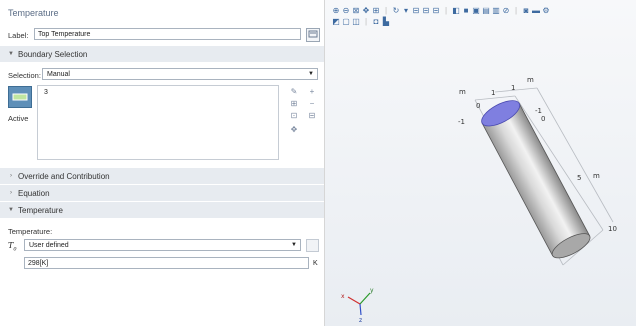 The height and width of the screenshot is (326, 636). I want to click on selection-caption: Selection:, so click(24, 75).